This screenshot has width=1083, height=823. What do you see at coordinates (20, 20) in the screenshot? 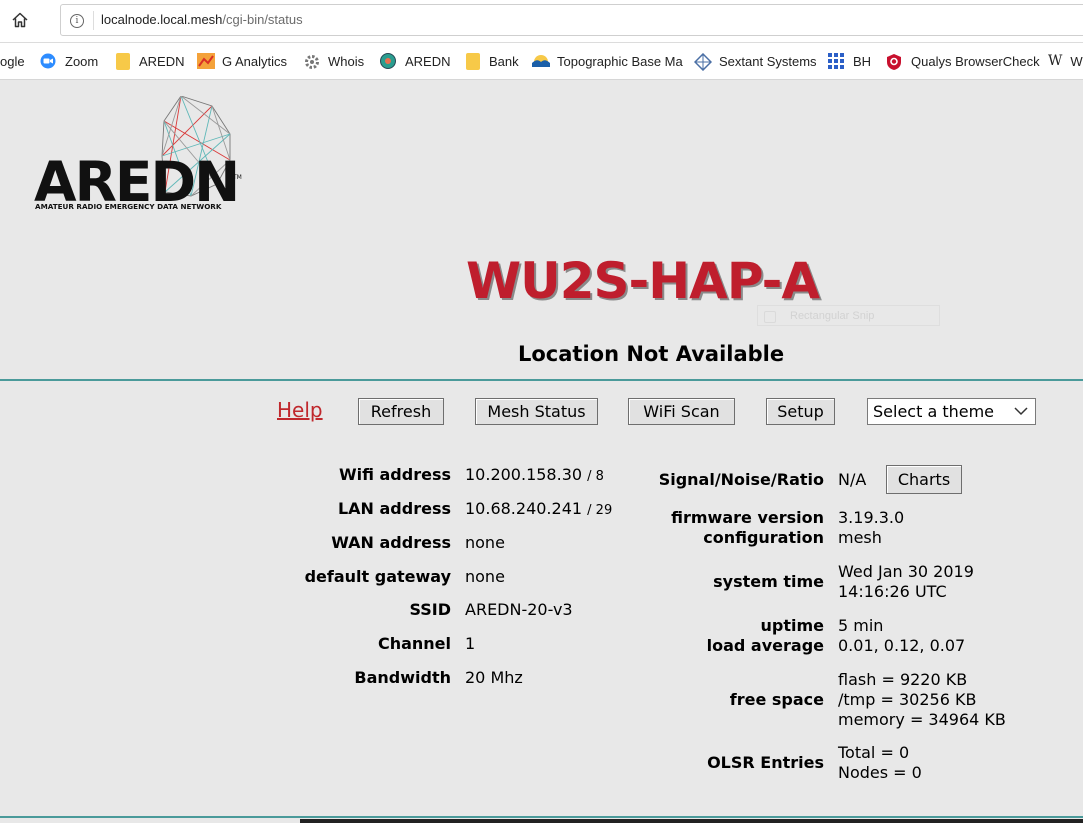
I see `home-icon` at bounding box center [20, 20].